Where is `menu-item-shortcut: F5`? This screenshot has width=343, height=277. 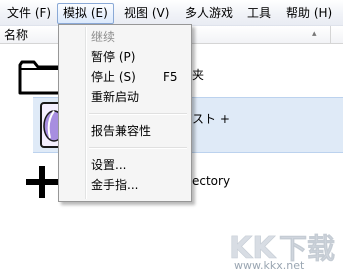
menu-item-shortcut: F5 is located at coordinates (170, 77).